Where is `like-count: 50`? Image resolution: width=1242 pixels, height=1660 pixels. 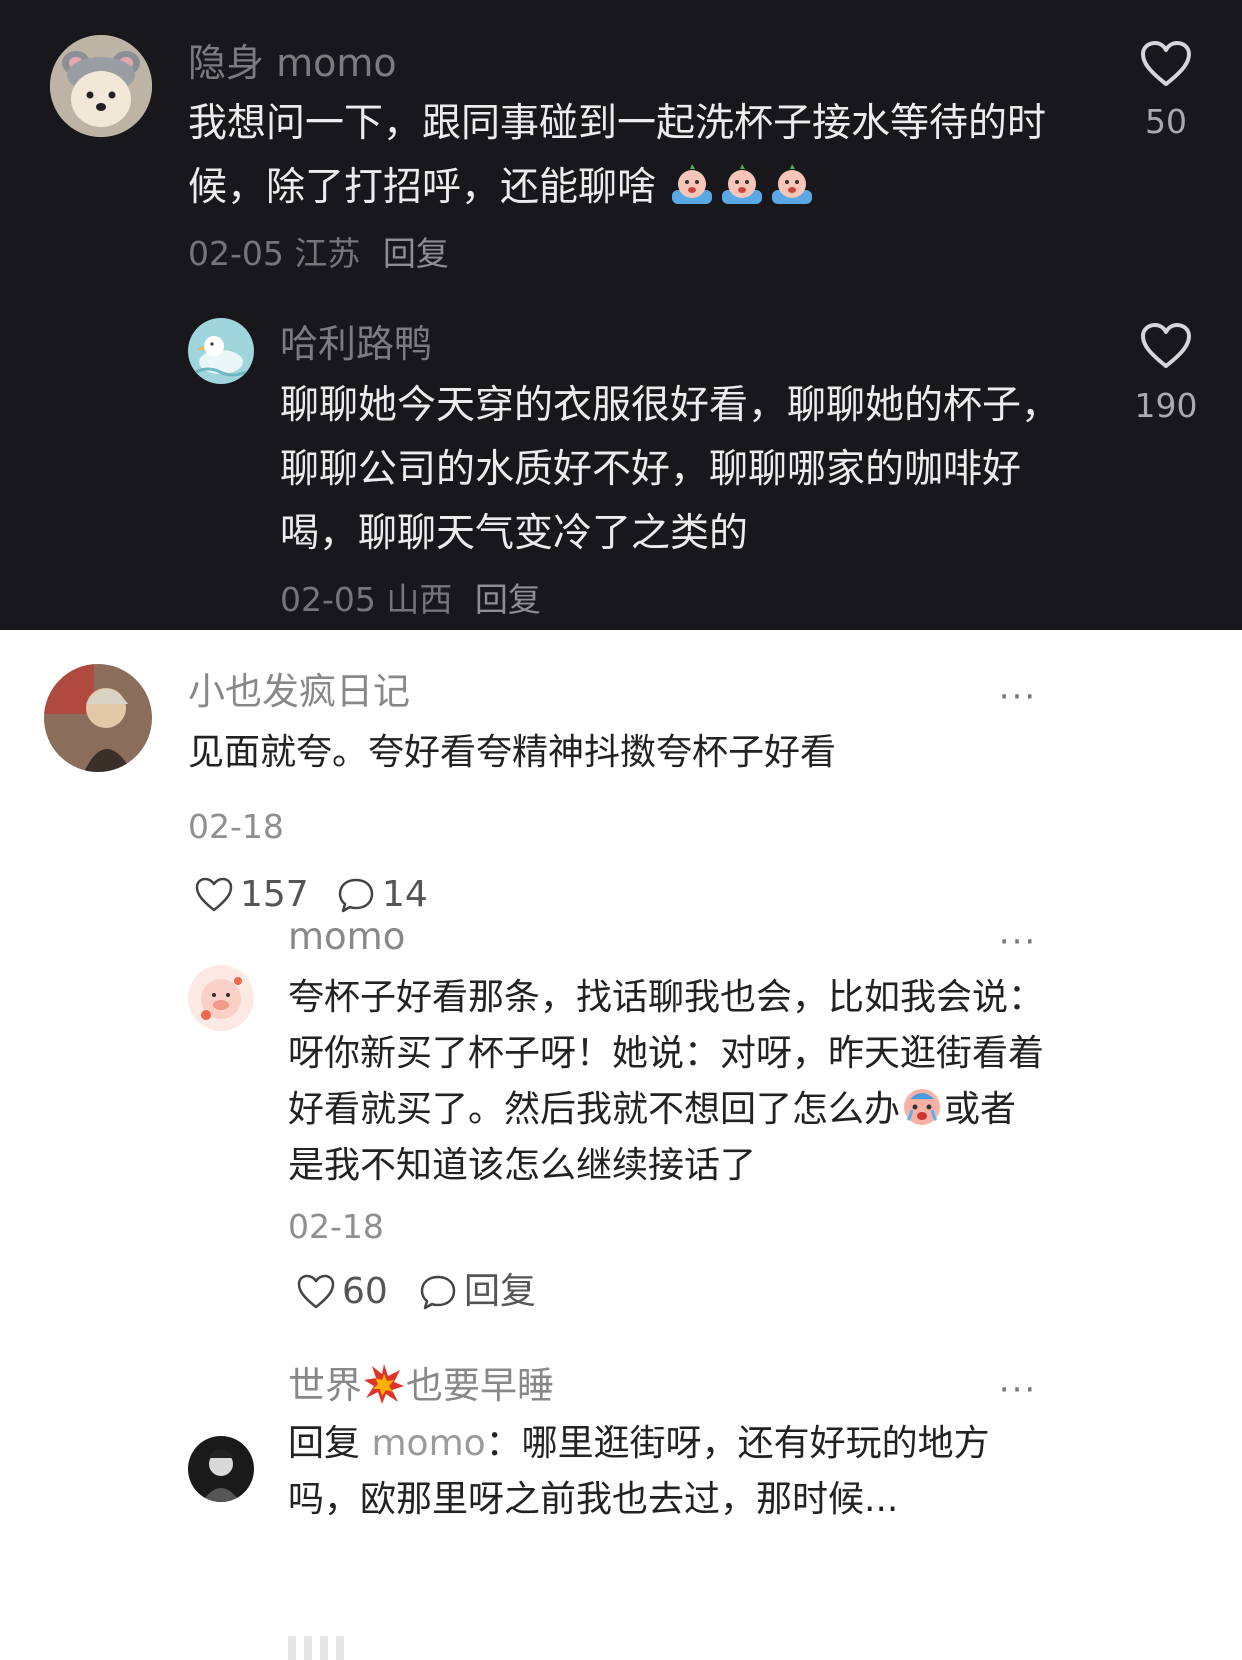
like-count: 50 is located at coordinates (1166, 121).